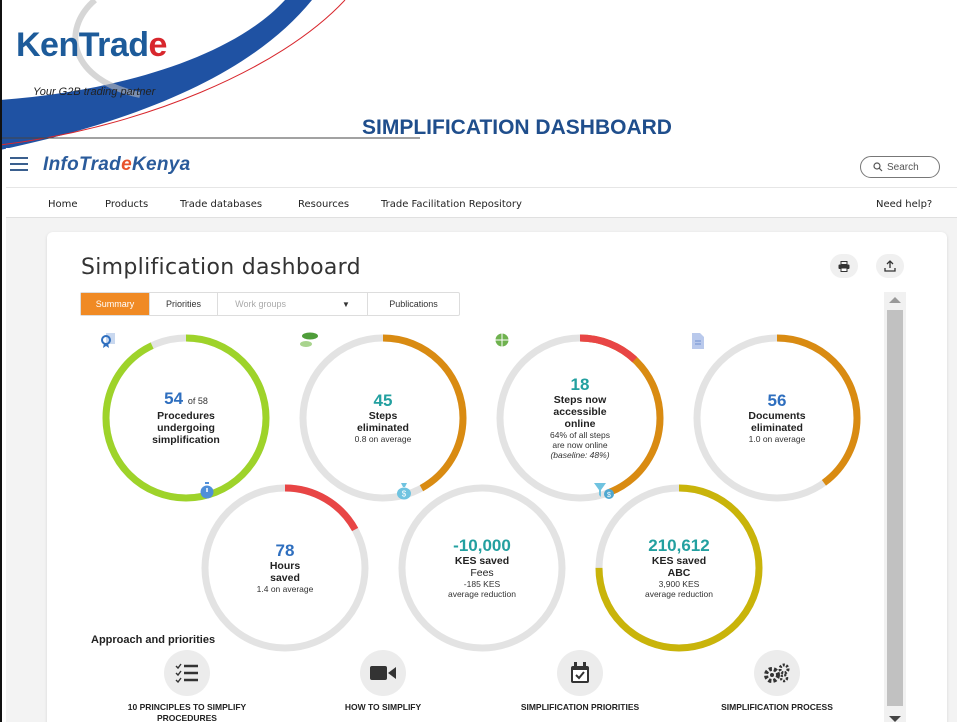 The image size is (957, 722). Describe the element at coordinates (383, 707) in the screenshot. I see `approach-label: HOW TO SIMPLIFY` at that location.